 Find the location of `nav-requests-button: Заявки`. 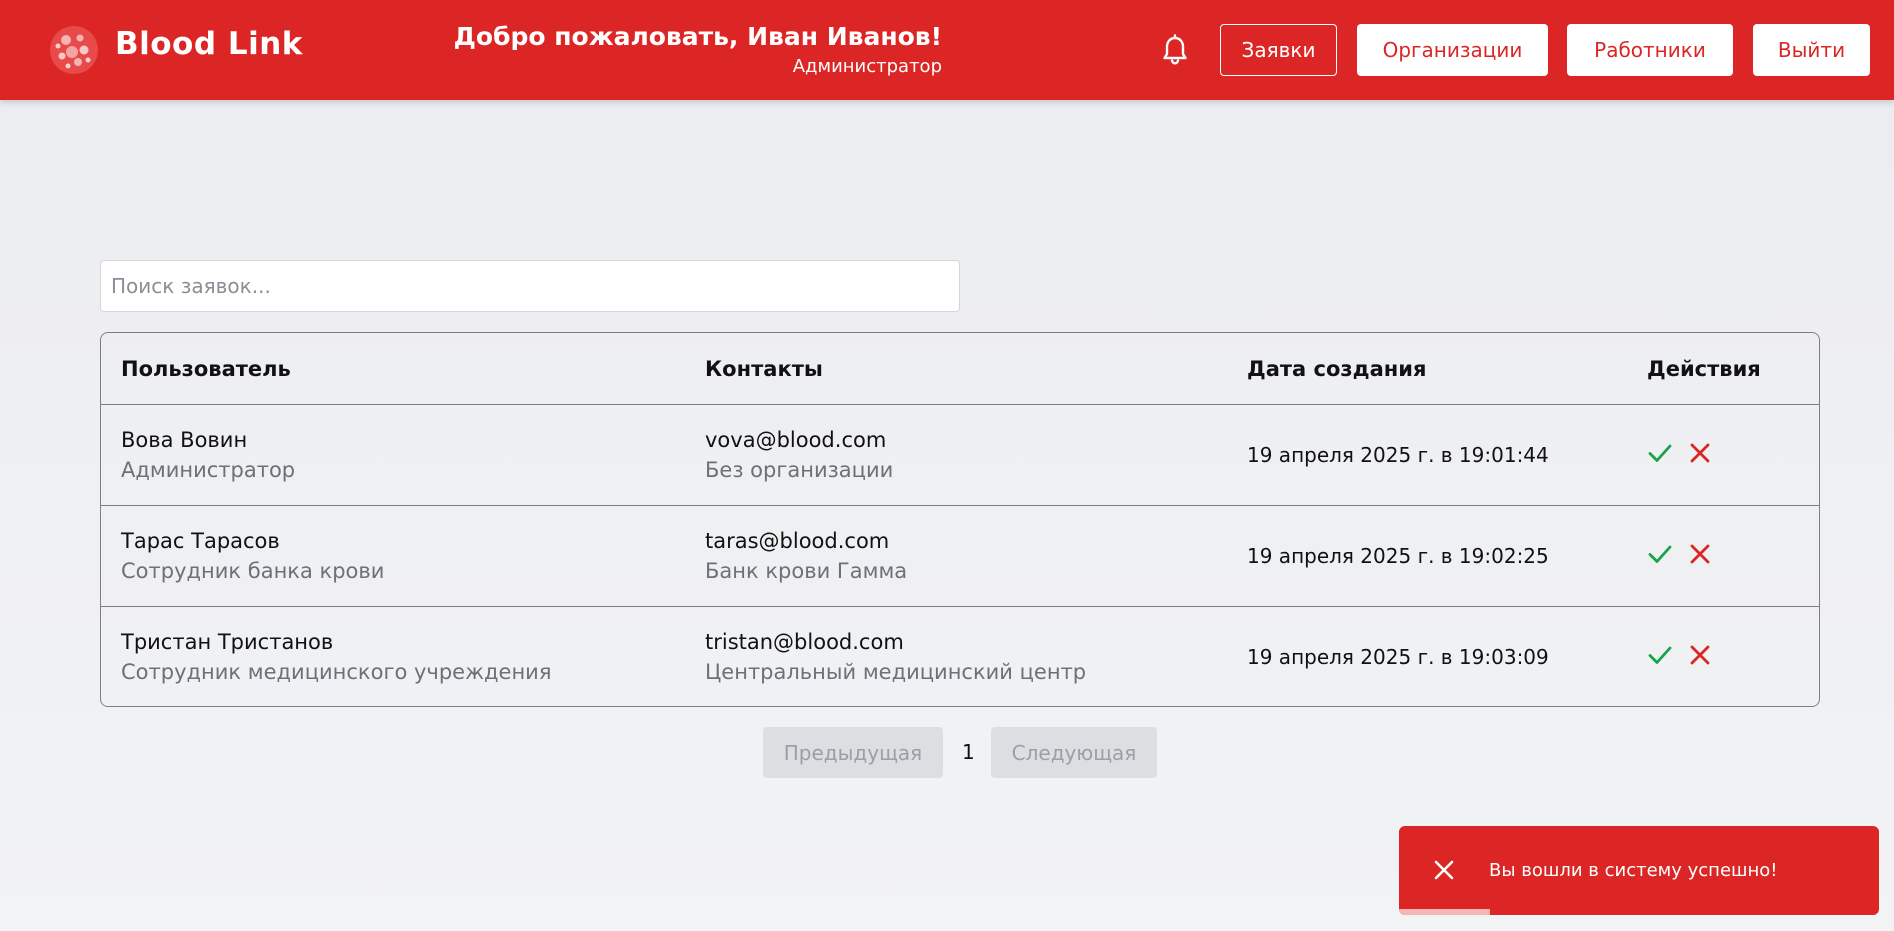

nav-requests-button: Заявки is located at coordinates (1278, 50).